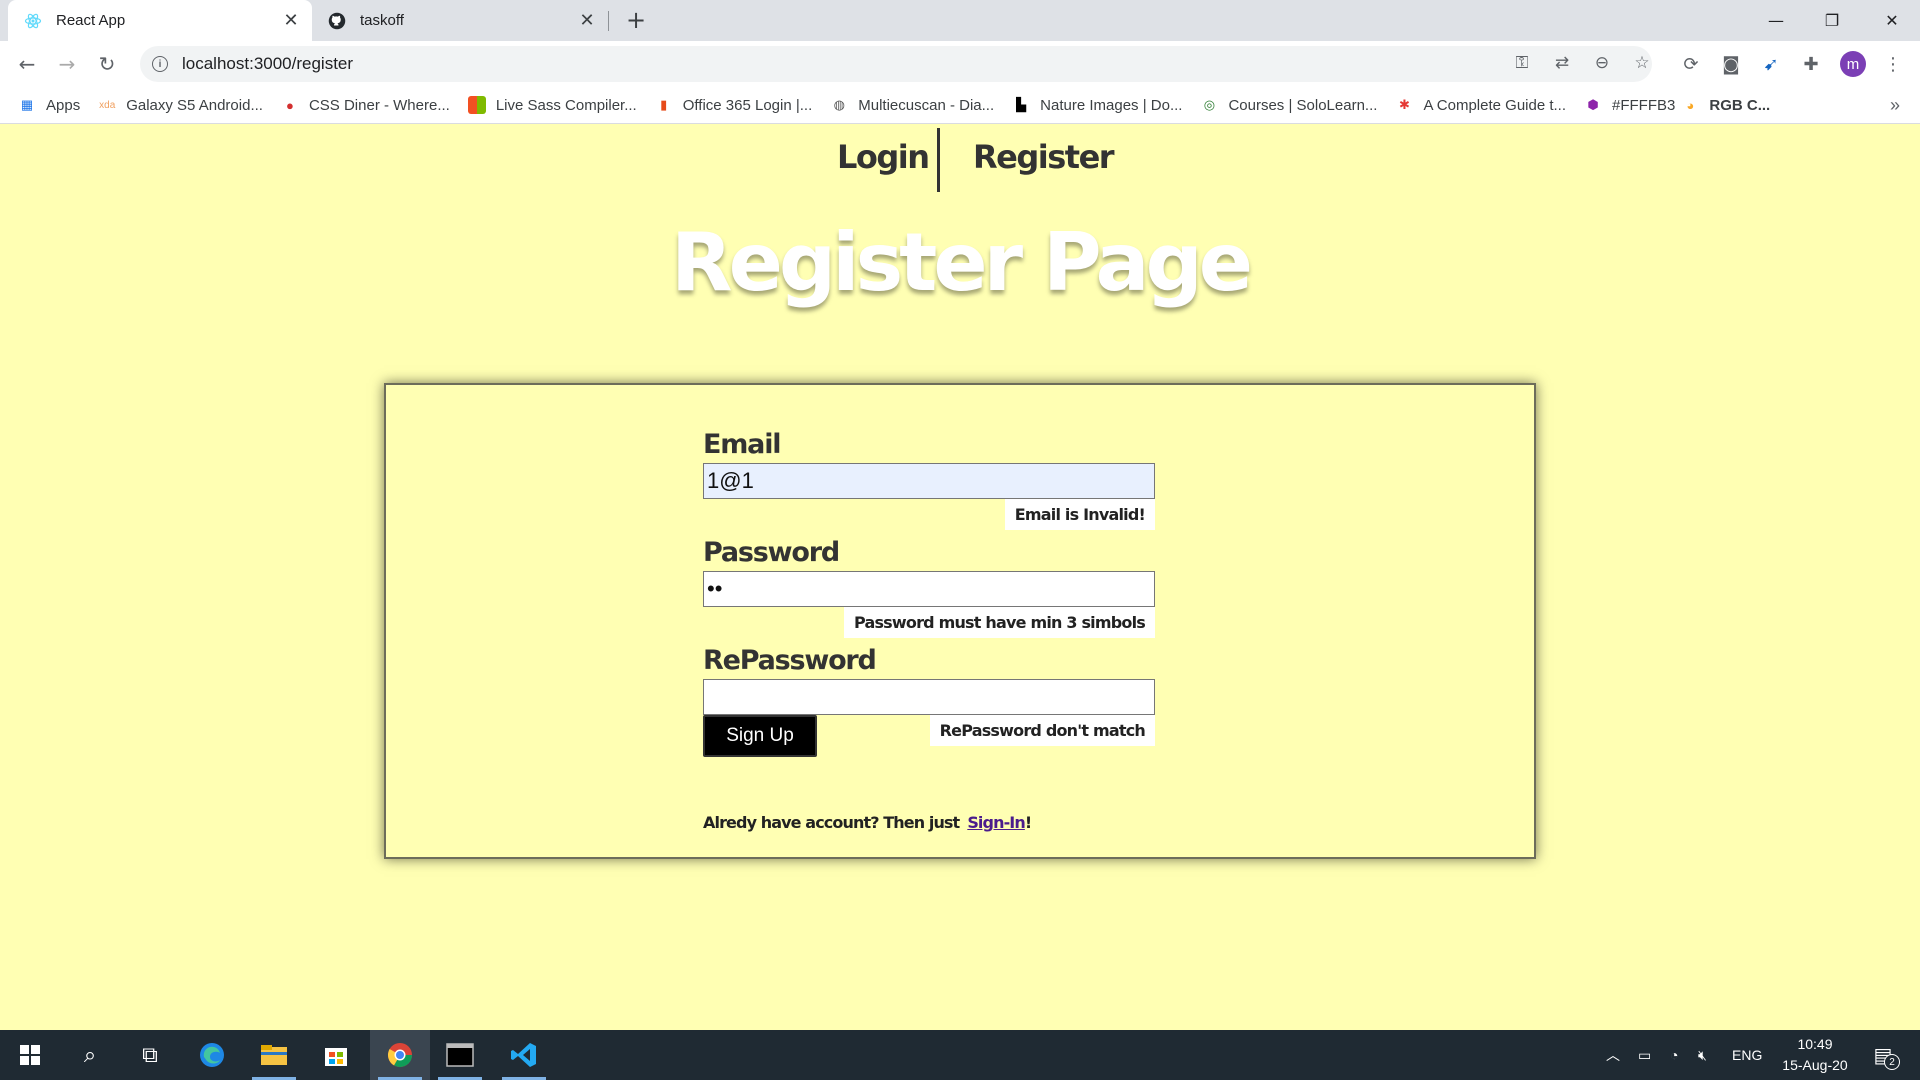 This screenshot has height=1080, width=1920. What do you see at coordinates (742, 444) in the screenshot?
I see `email-label: Email` at bounding box center [742, 444].